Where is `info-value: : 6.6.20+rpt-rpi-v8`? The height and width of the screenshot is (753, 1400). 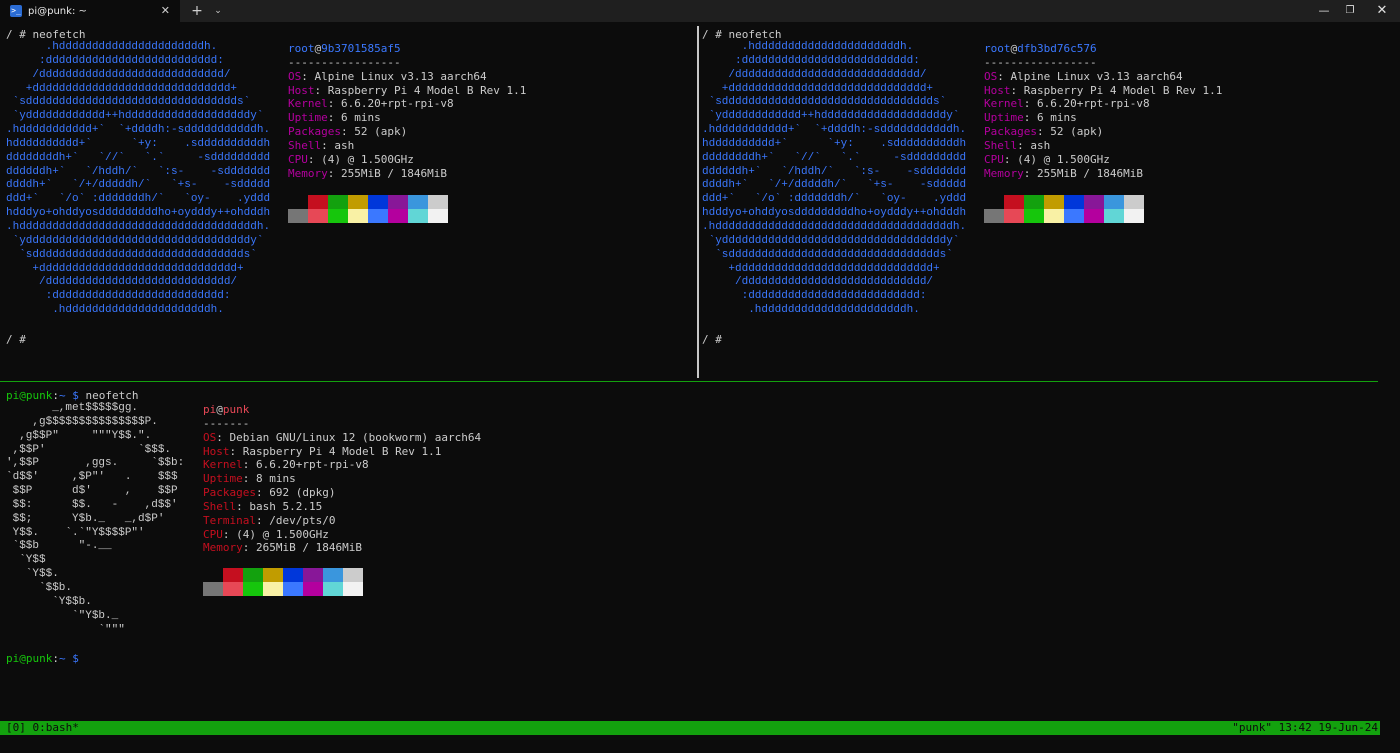
info-value: : 6.6.20+rpt-rpi-v8 is located at coordinates (1086, 104).